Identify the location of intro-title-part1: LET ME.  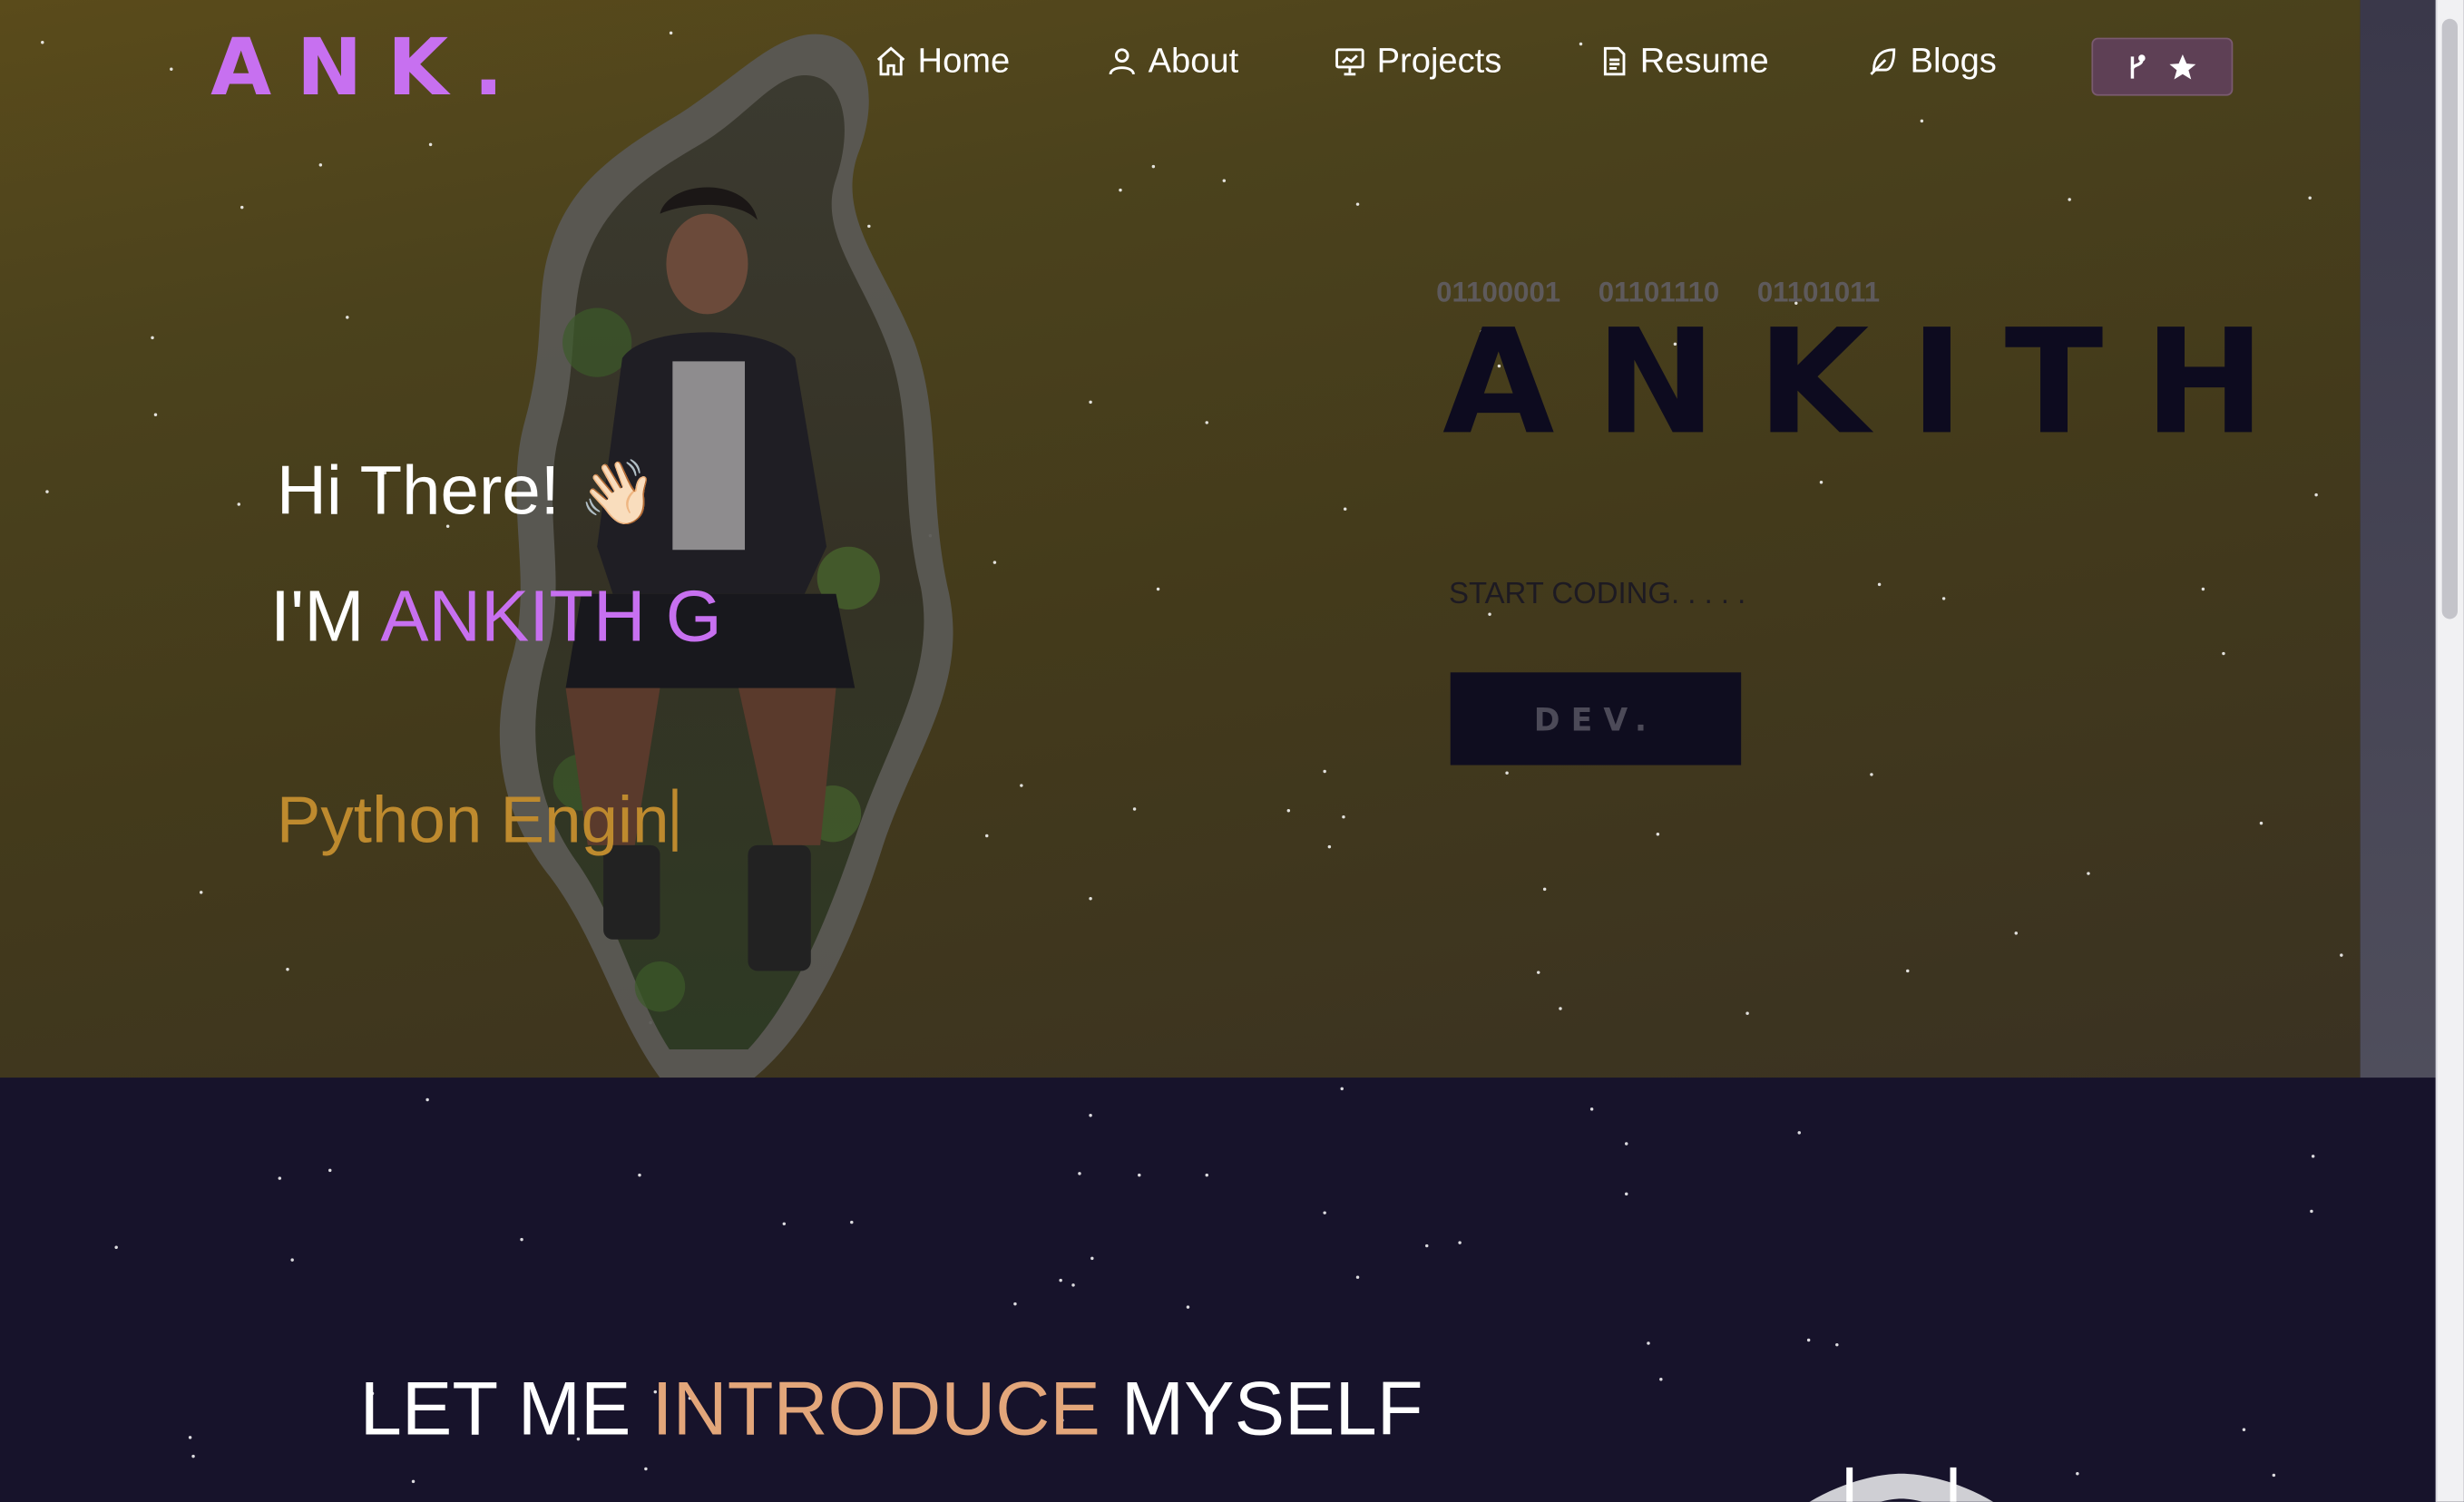
(495, 1410).